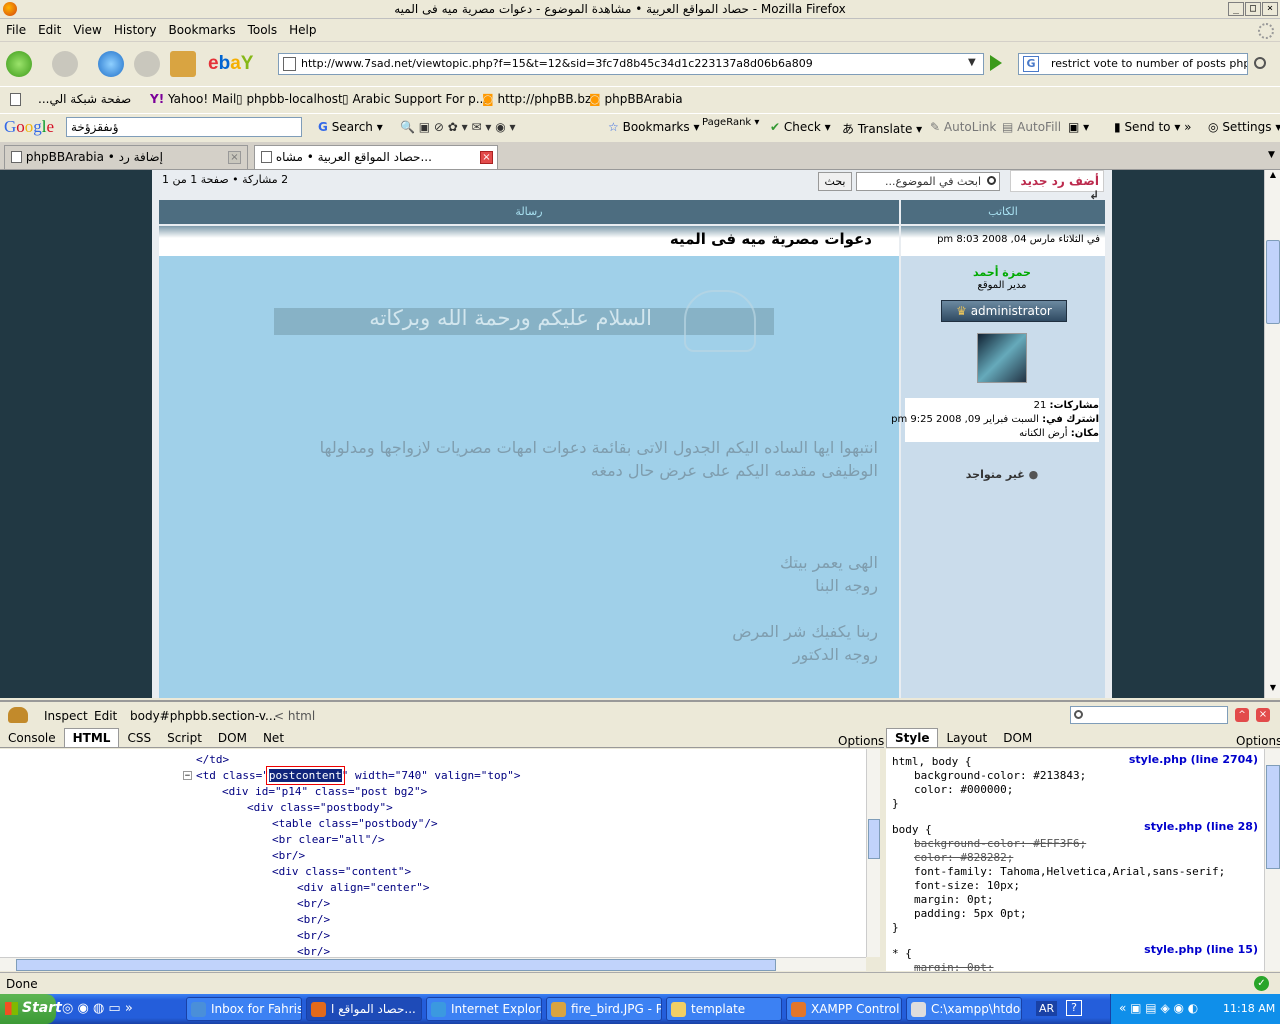  I want to click on go-icon, so click(996, 63).